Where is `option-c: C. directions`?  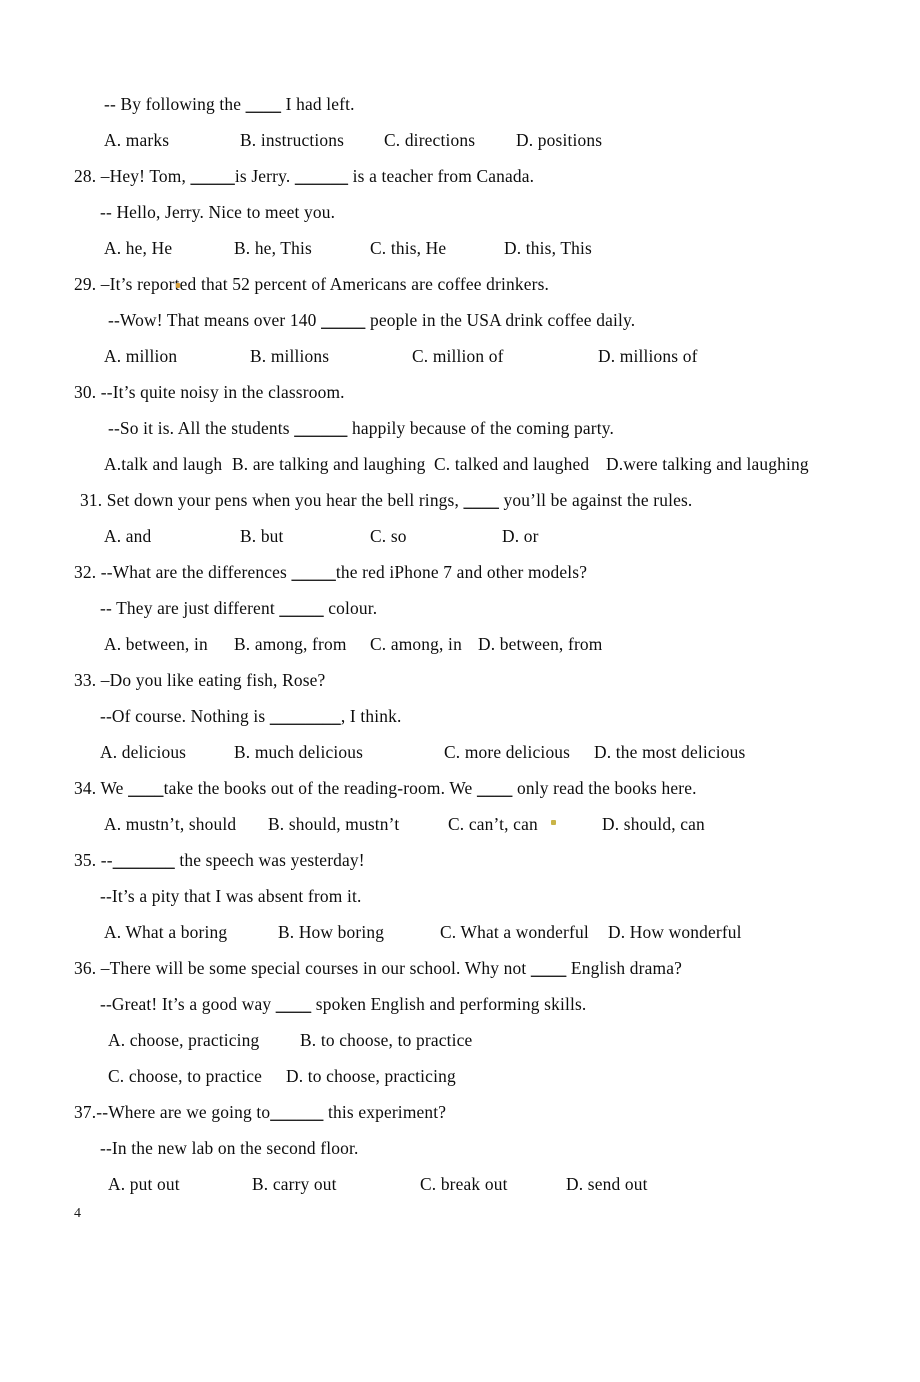 option-c: C. directions is located at coordinates (429, 140).